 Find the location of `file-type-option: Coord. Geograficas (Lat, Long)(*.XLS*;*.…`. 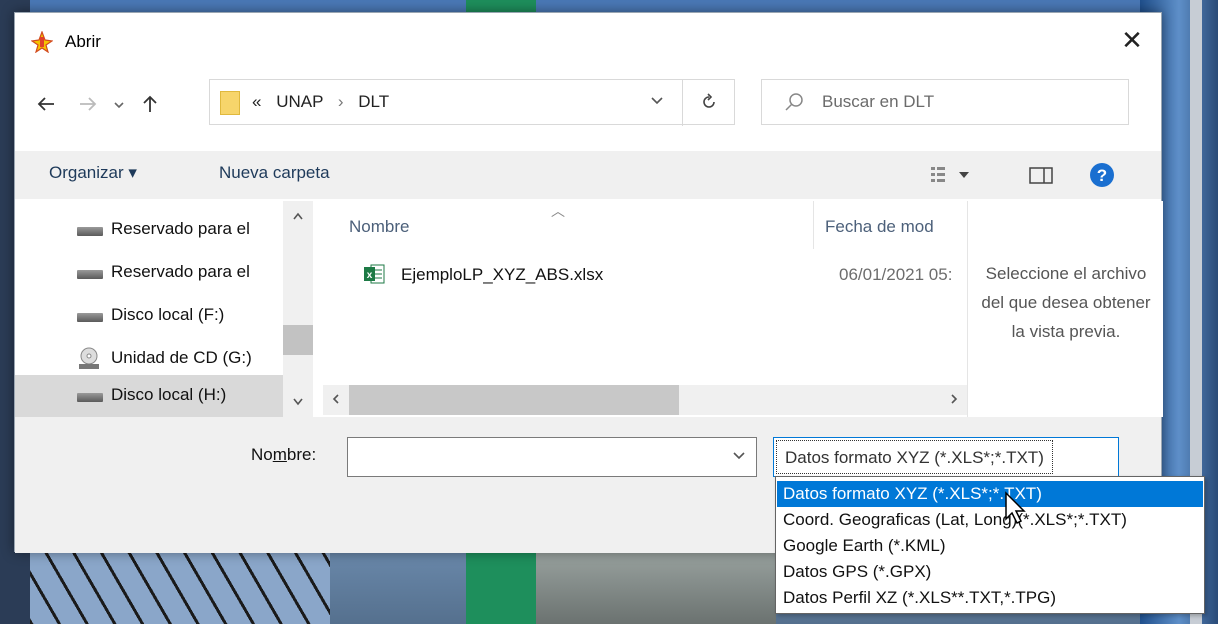

file-type-option: Coord. Geograficas (Lat, Long)(*.XLS*;*.… is located at coordinates (990, 520).